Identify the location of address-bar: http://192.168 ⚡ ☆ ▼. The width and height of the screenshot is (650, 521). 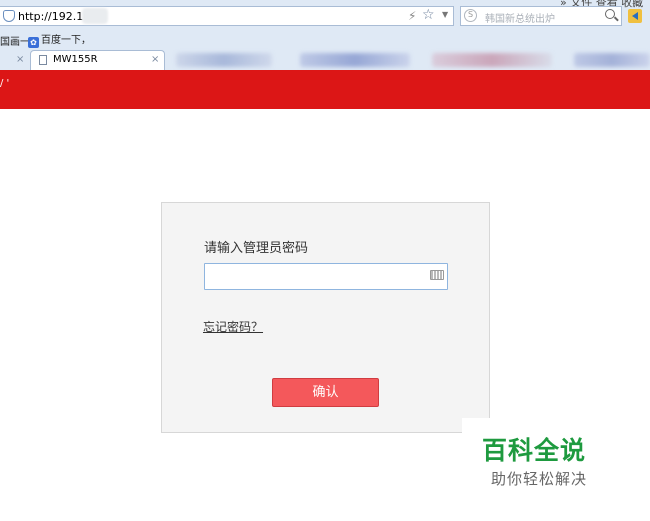
(227, 16).